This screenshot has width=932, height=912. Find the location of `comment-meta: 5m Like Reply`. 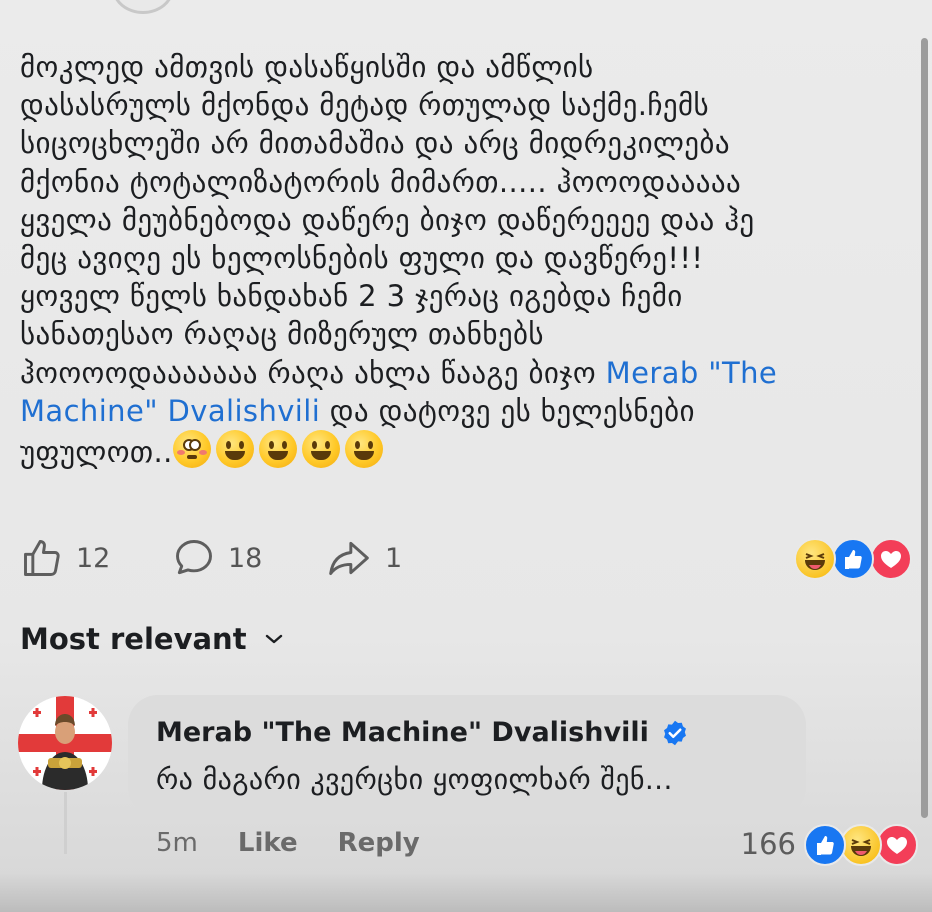

comment-meta: 5m Like Reply is located at coordinates (288, 843).